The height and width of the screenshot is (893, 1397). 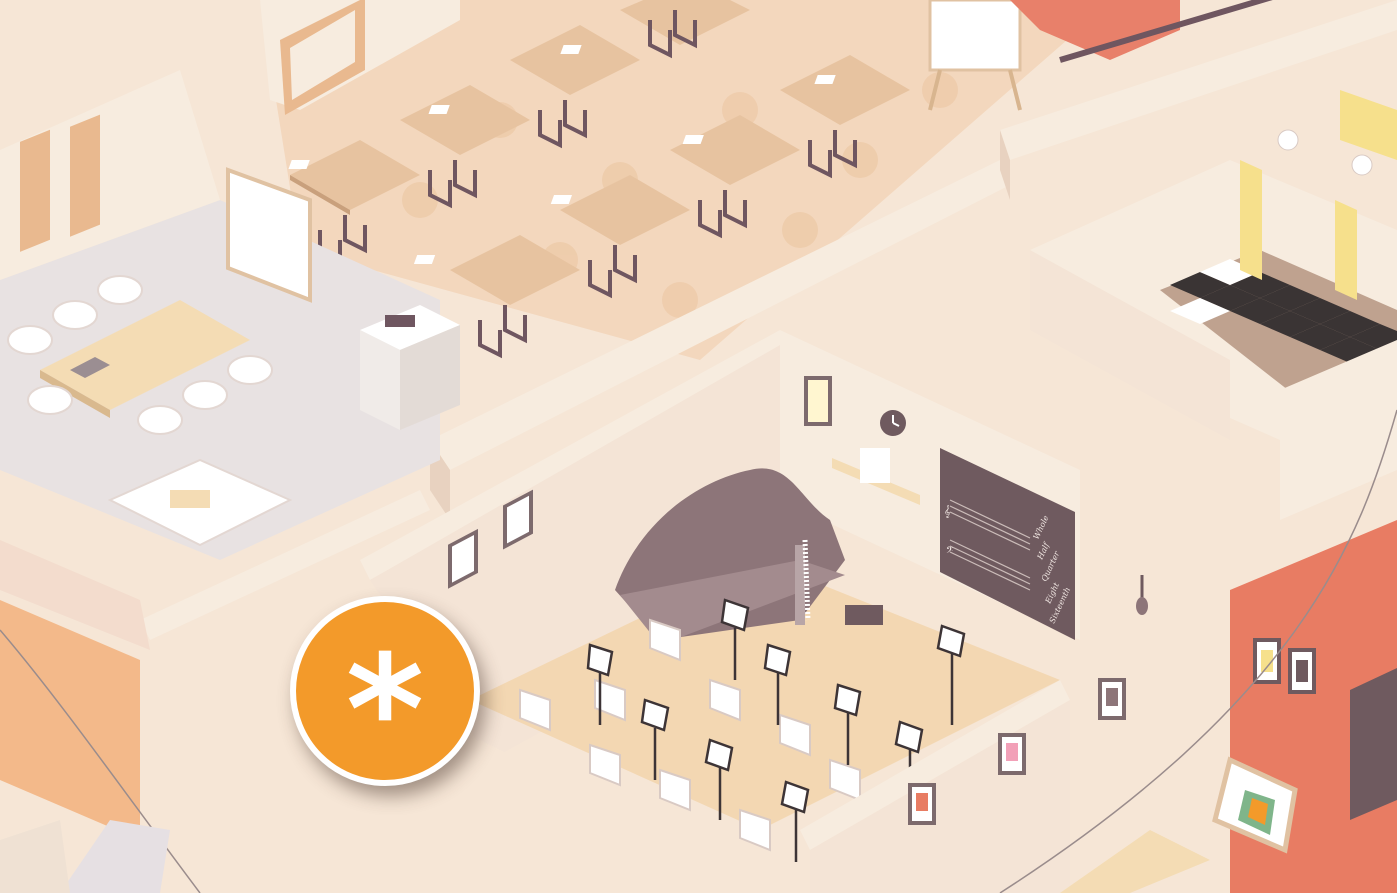 I want to click on bass-clef: 𝄢, so click(x=949, y=551).